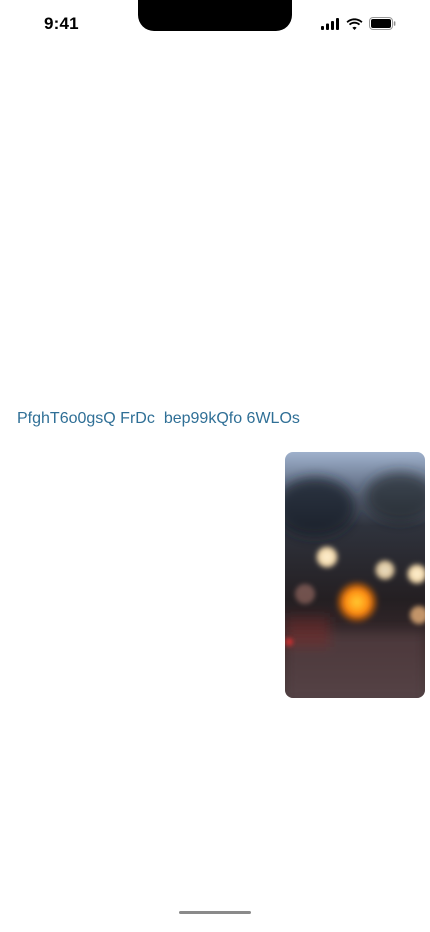 The height and width of the screenshot is (932, 430). What do you see at coordinates (86, 418) in the screenshot?
I see `link-primary: PfghT6o0gsQ FrDc` at bounding box center [86, 418].